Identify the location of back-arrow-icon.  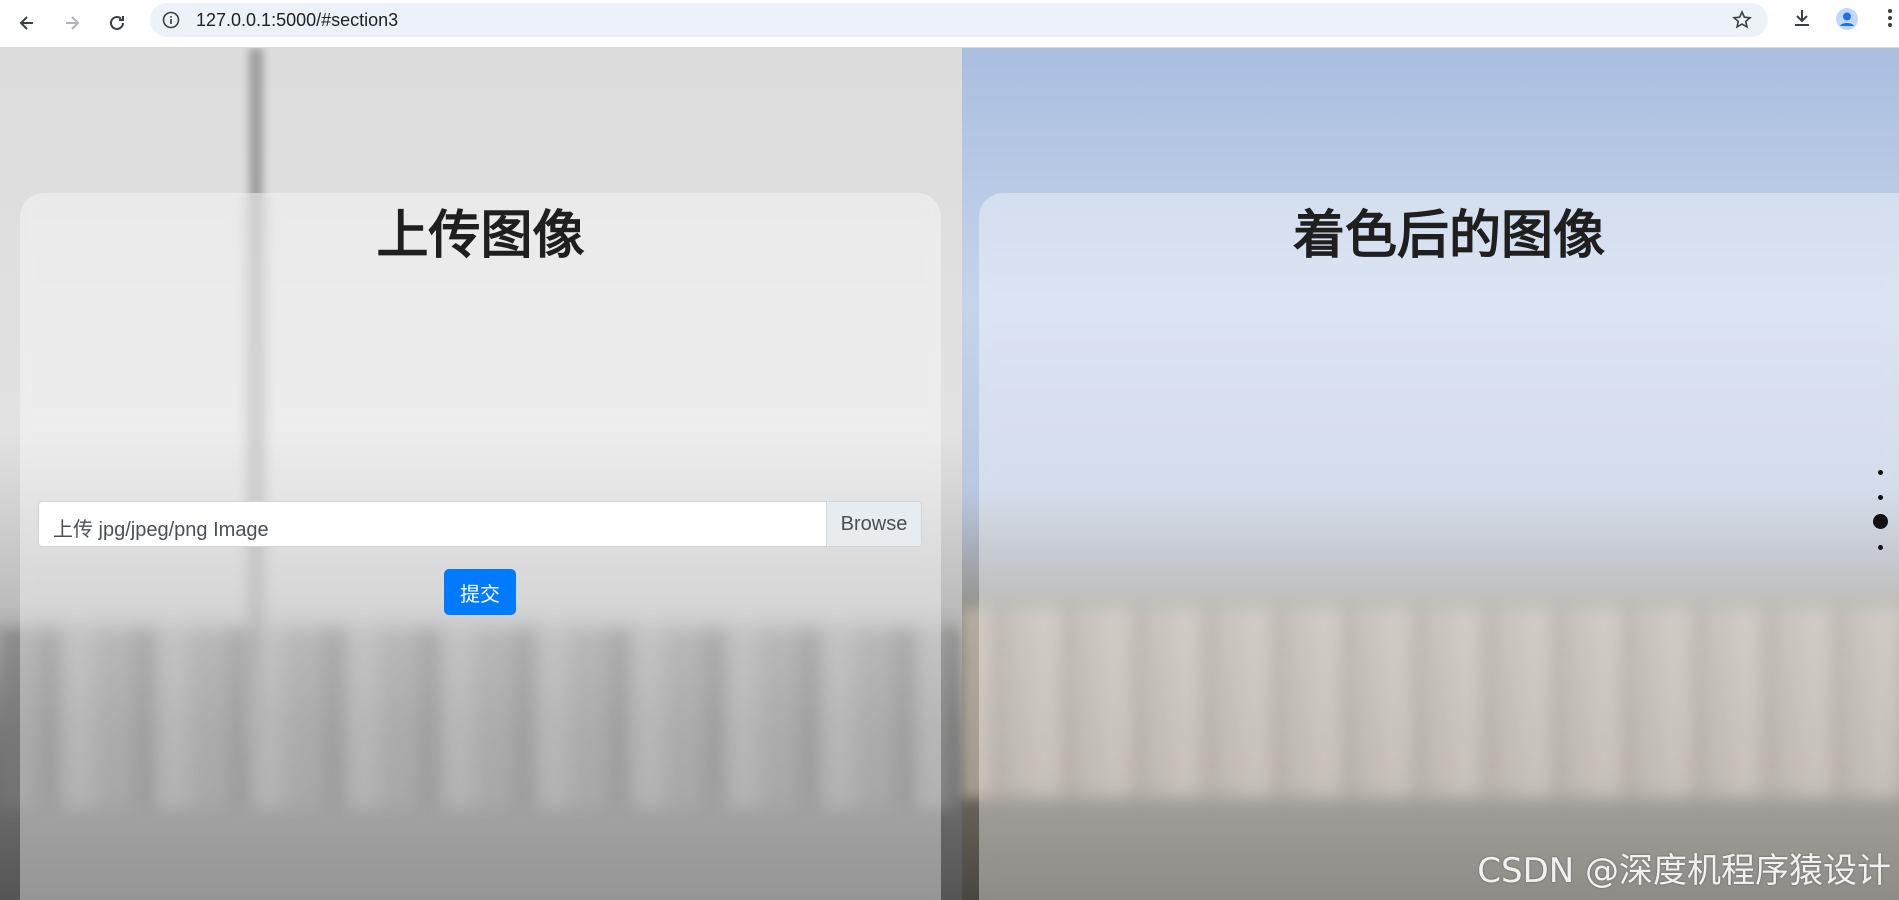
(26, 23).